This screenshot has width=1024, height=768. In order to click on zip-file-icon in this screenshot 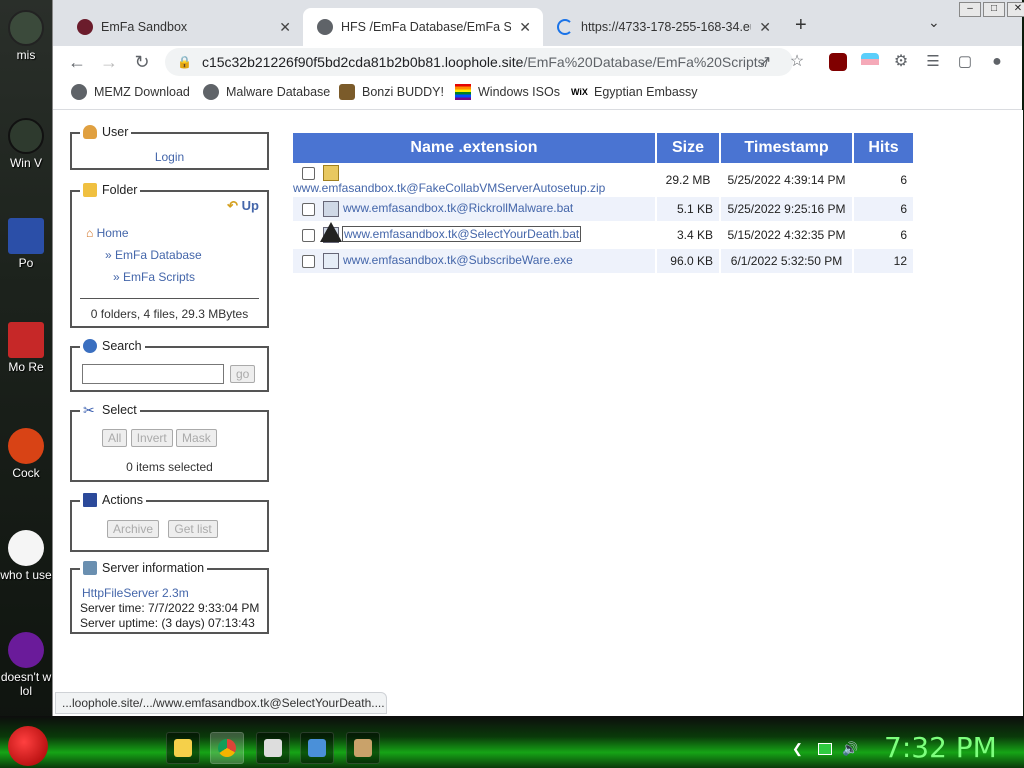, I will do `click(331, 173)`.